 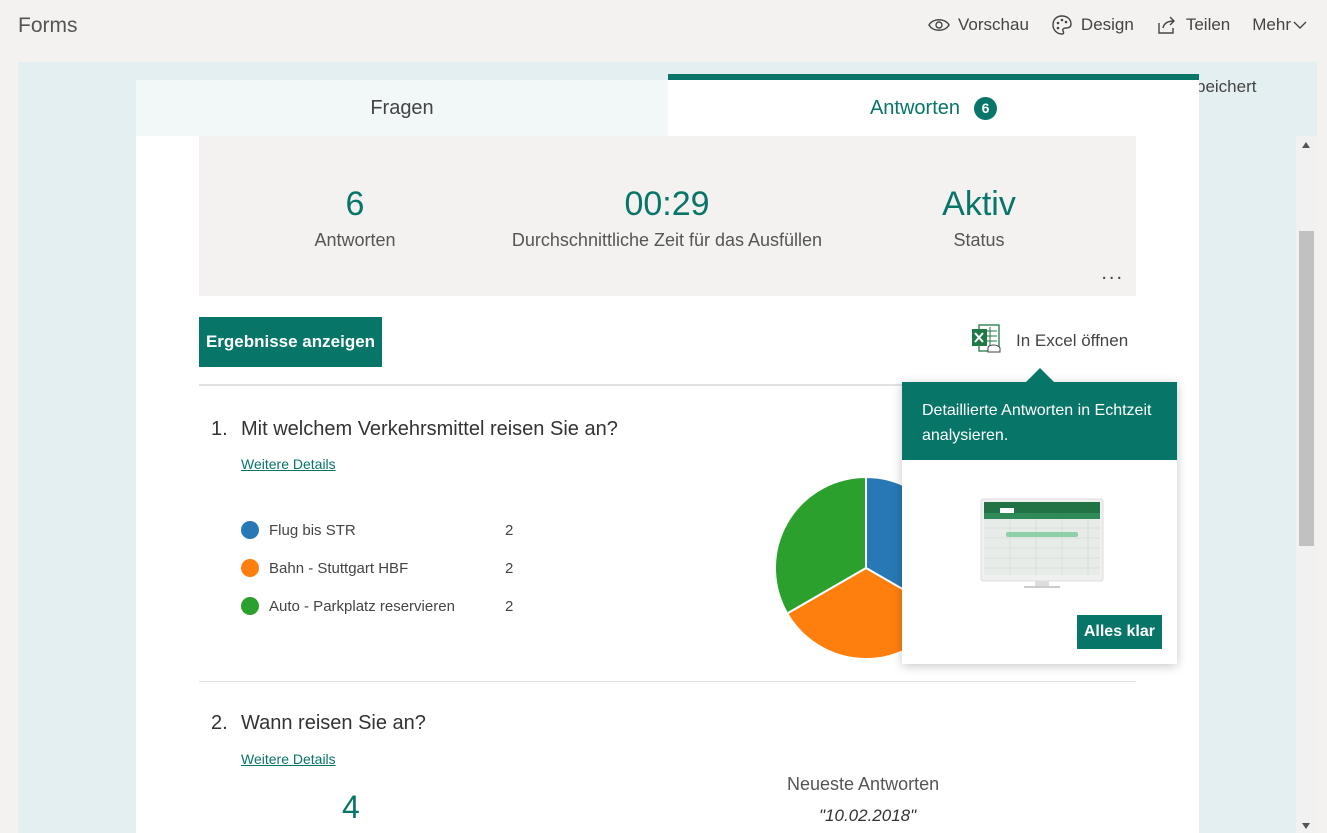 I want to click on preview-button: Vorschau, so click(x=978, y=25).